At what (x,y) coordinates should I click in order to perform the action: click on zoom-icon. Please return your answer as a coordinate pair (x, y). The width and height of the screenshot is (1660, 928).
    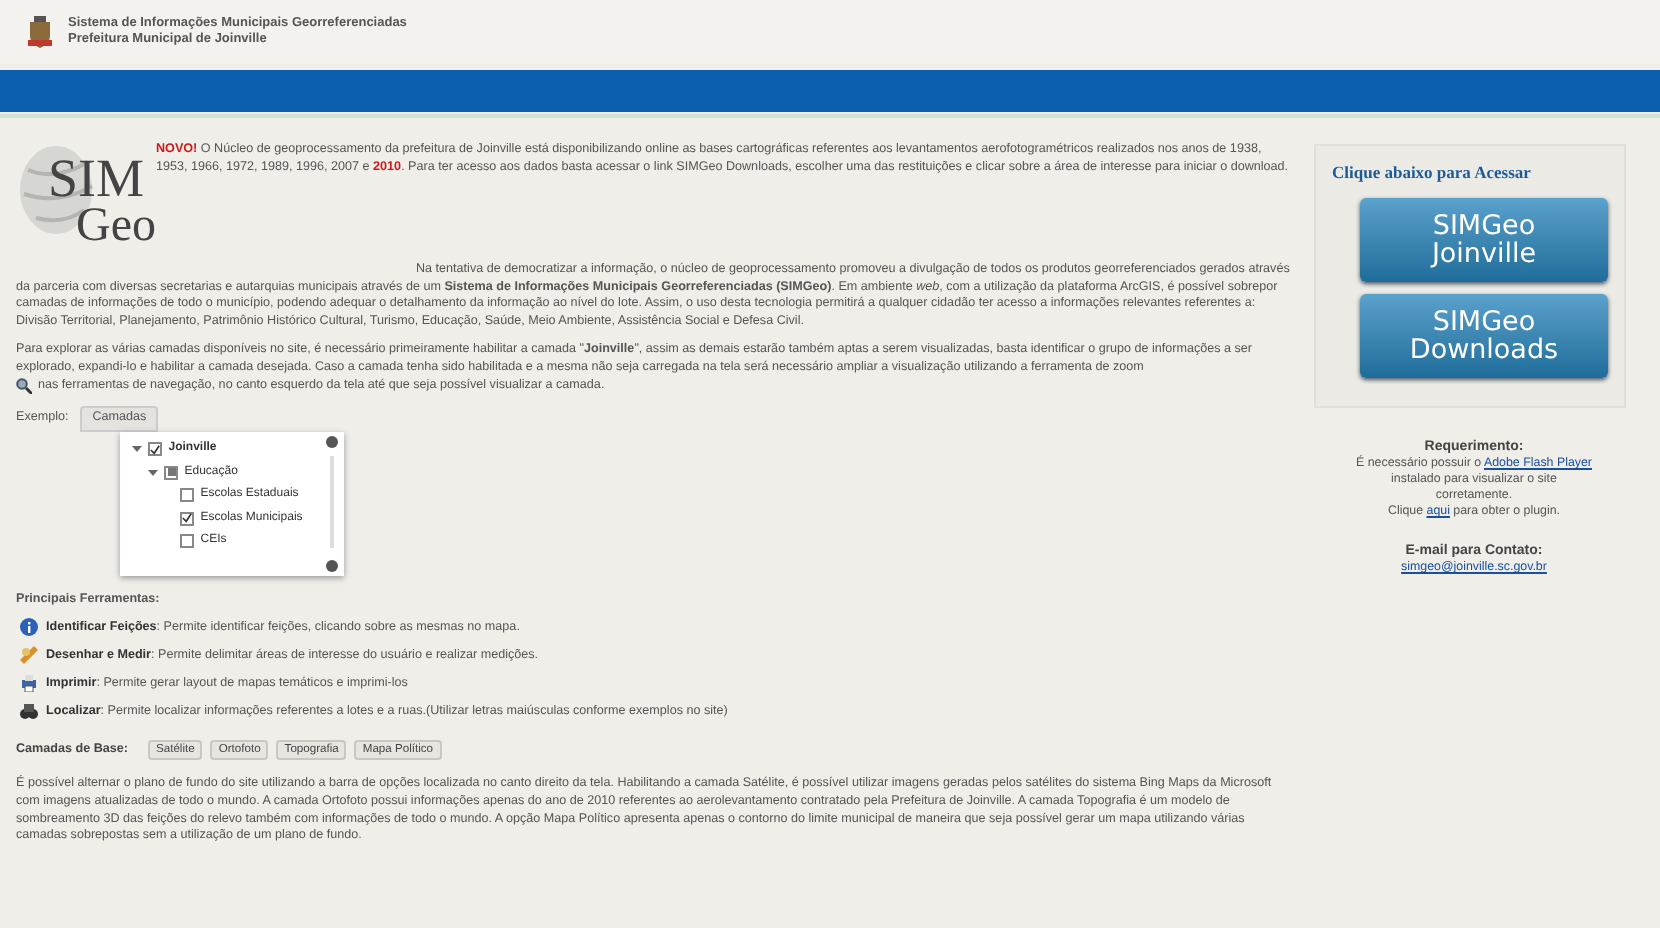
    Looking at the image, I should click on (24, 385).